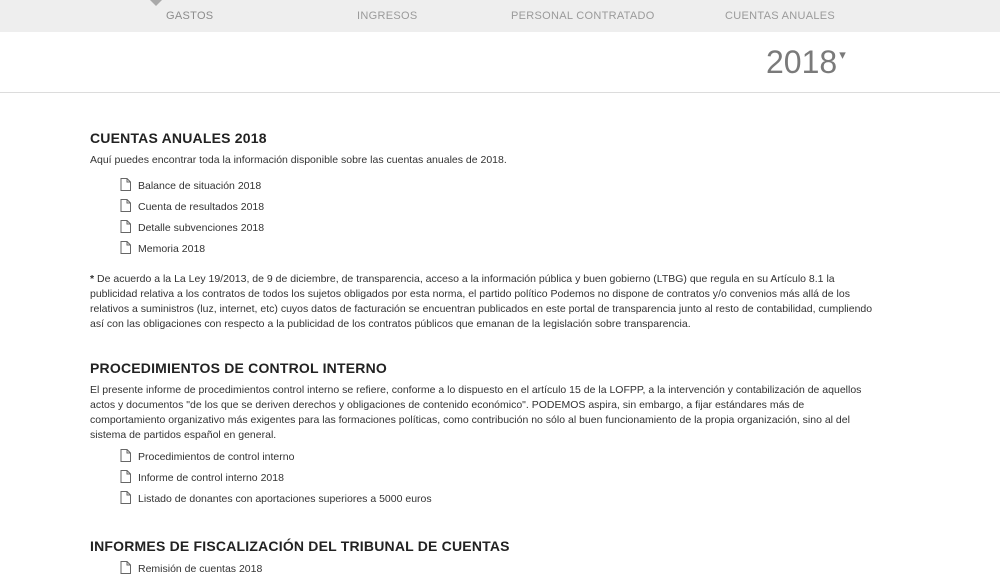 The image size is (1000, 582). I want to click on document-link-procedimientos: Procedimientos de control interno, so click(500, 459).